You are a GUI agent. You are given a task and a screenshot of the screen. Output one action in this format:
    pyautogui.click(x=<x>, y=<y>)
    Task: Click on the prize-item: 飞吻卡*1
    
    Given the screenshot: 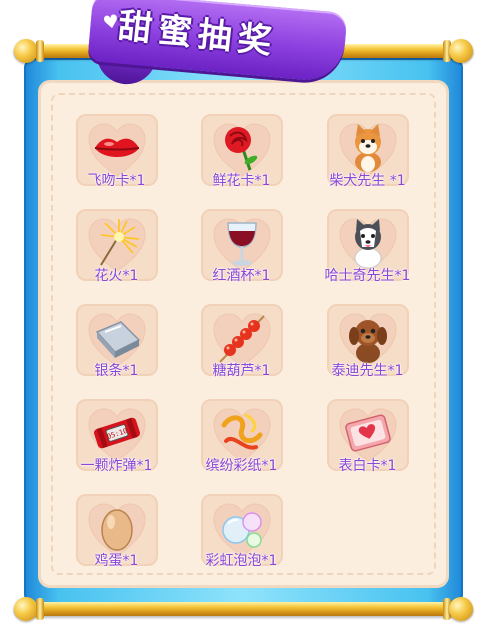 What is the action you would take?
    pyautogui.click(x=116, y=160)
    